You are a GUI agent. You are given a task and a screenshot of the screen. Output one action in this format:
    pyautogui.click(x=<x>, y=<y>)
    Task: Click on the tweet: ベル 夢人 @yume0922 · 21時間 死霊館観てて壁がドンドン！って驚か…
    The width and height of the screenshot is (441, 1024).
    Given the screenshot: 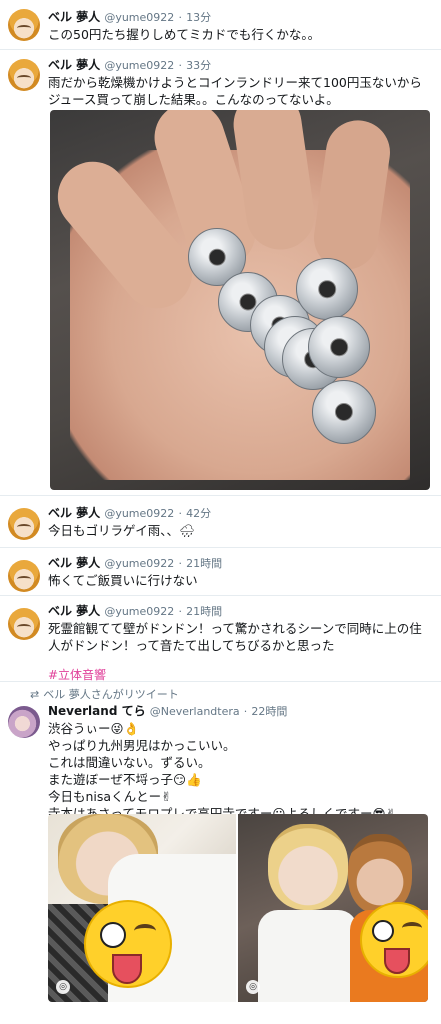 What is the action you would take?
    pyautogui.click(x=220, y=639)
    